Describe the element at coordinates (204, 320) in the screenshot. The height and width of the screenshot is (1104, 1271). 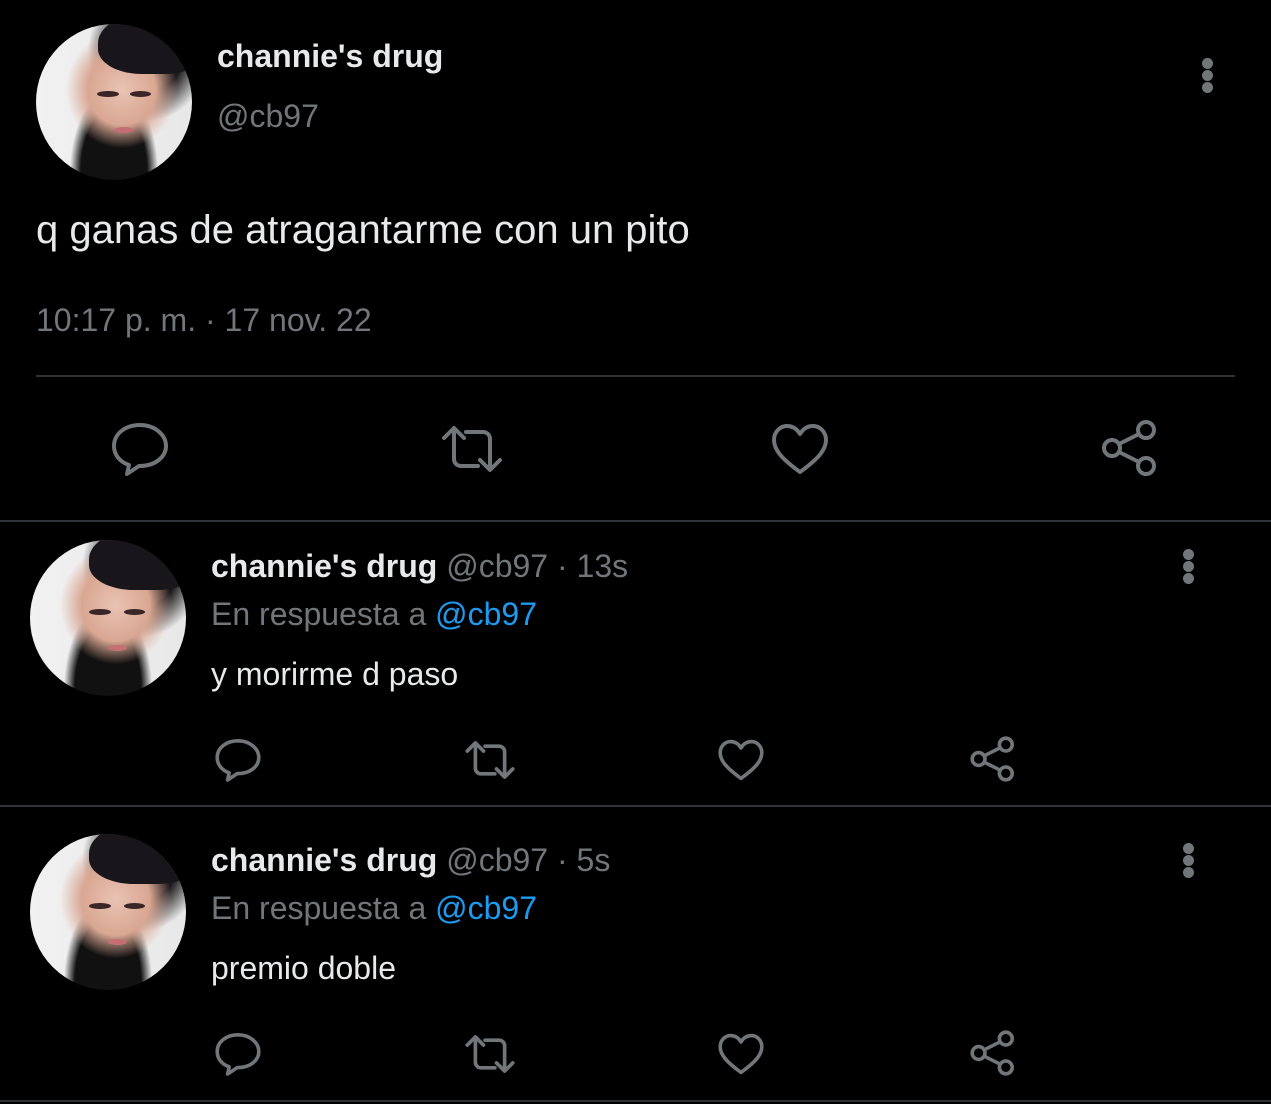
I see `tweet-timestamp: 10:17 p. m. · 17 nov. 22` at that location.